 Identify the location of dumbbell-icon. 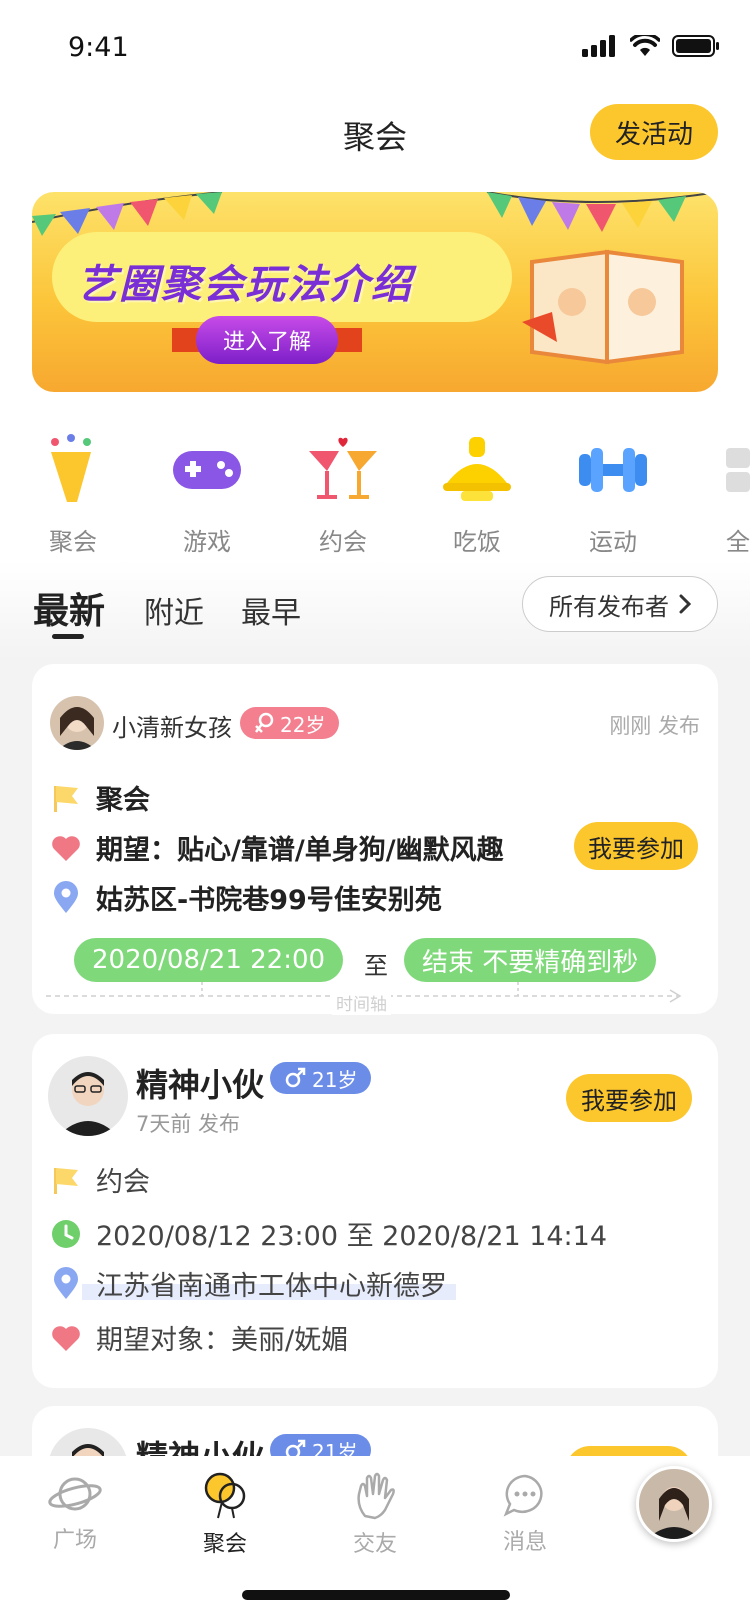
(613, 470).